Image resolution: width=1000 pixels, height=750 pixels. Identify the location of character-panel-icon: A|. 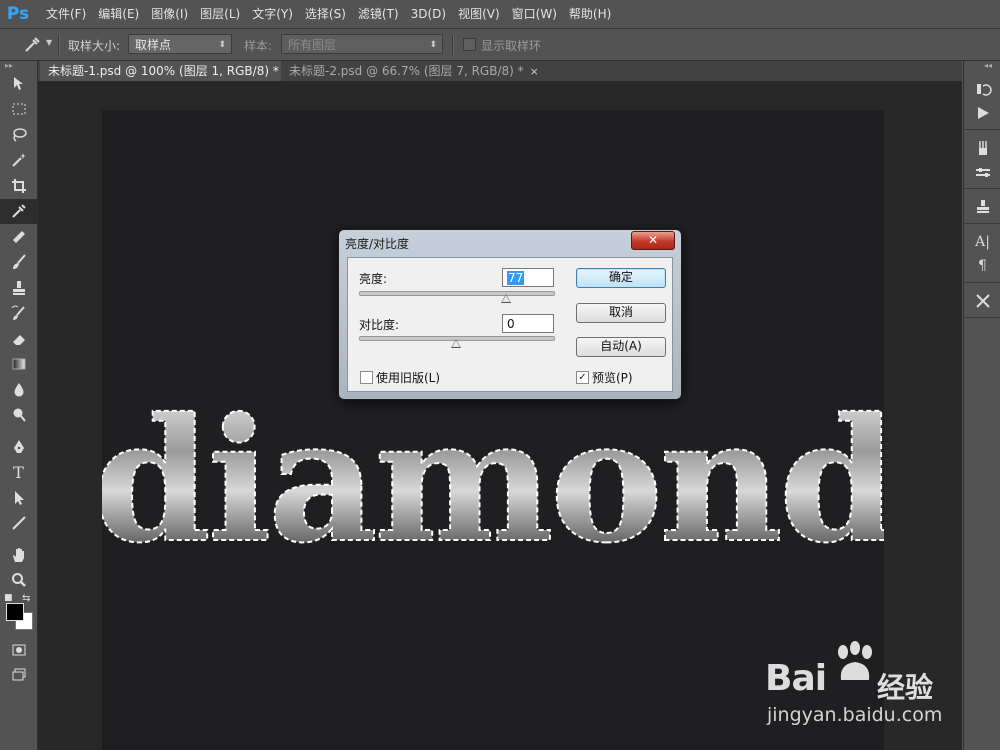
(982, 242).